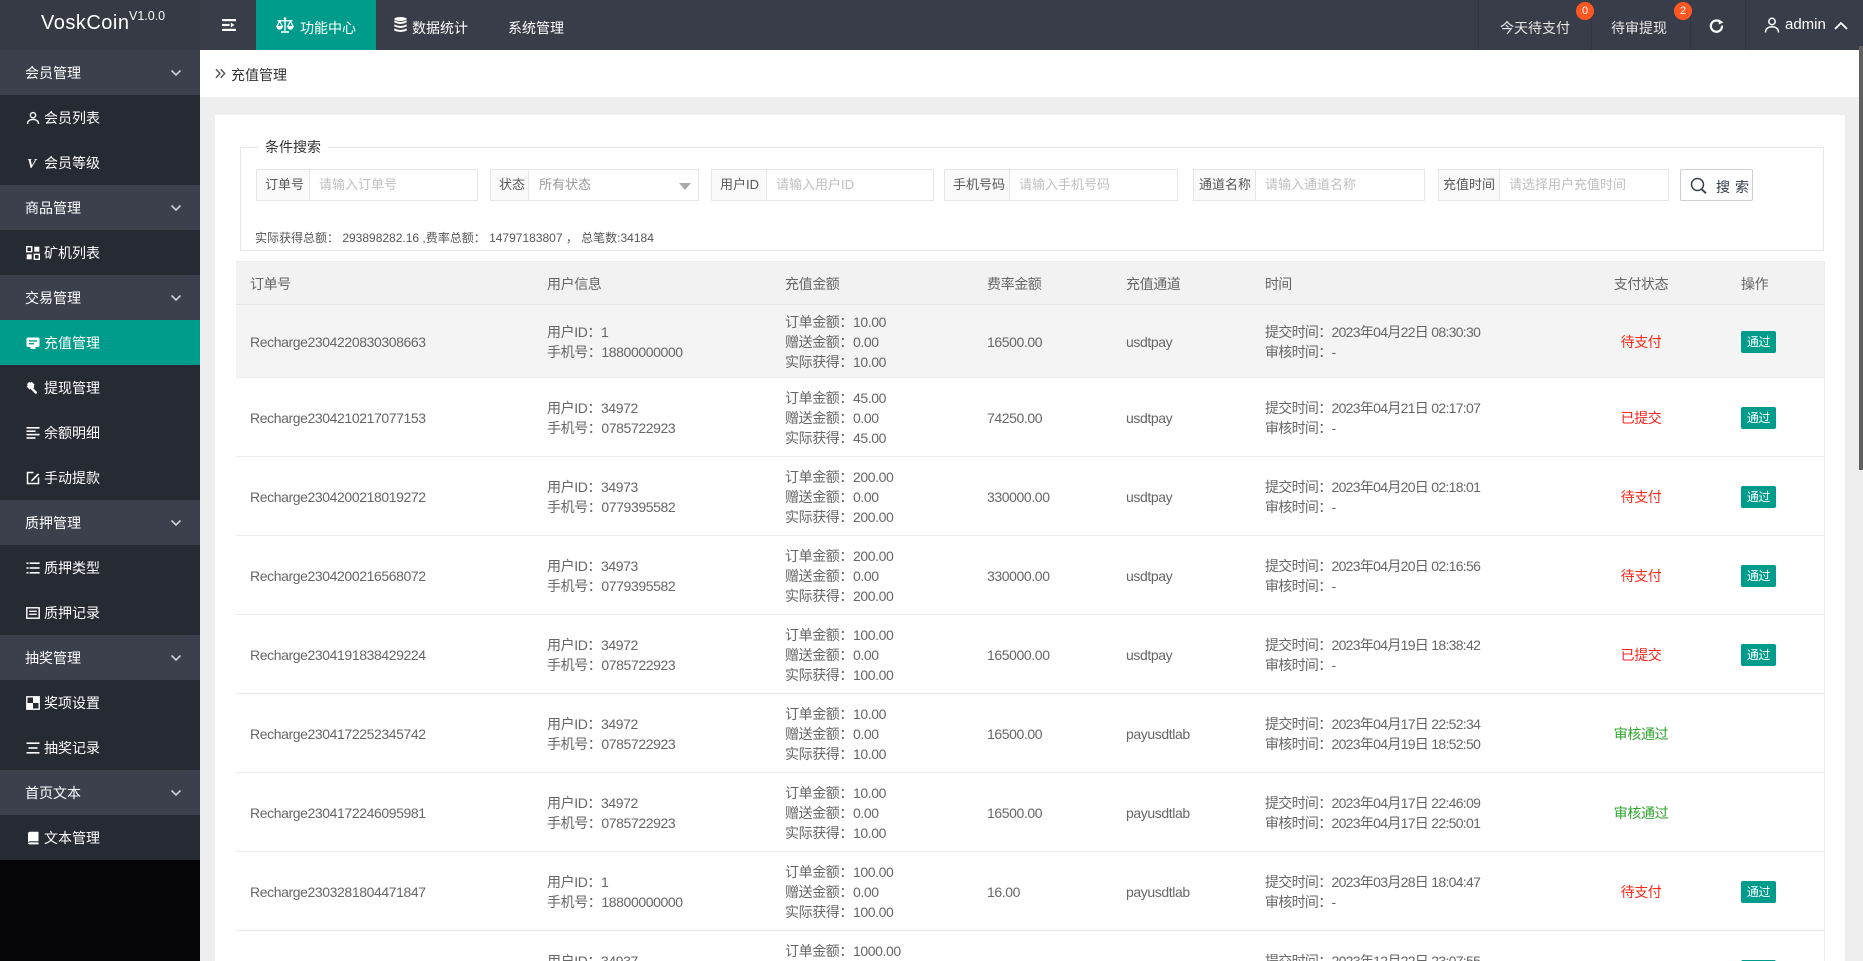 The width and height of the screenshot is (1863, 961). I want to click on svg-text: V, so click(32, 163).